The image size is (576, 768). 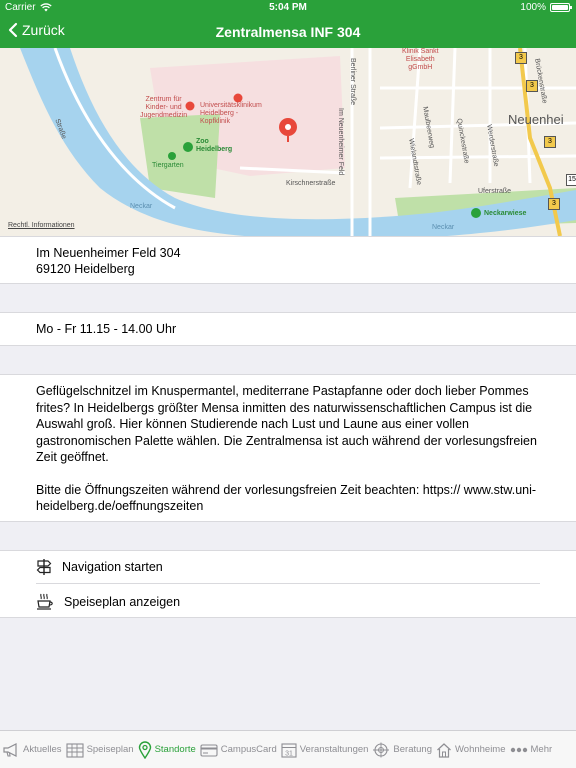 I want to click on address-street: Im Neuenheimer Feld 304, so click(x=108, y=253).